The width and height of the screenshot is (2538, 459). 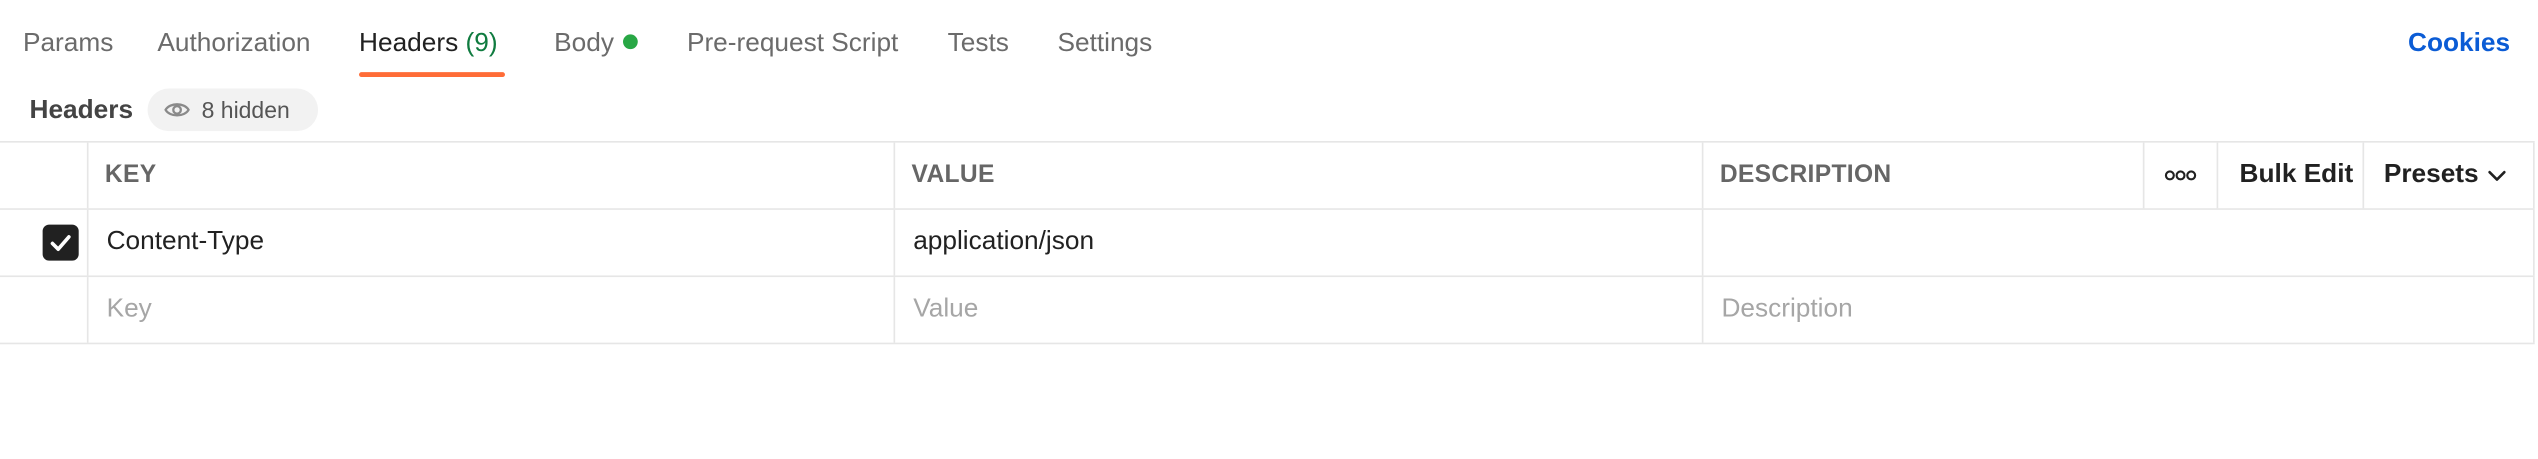 I want to click on header-description-field, so click(x=2114, y=242).